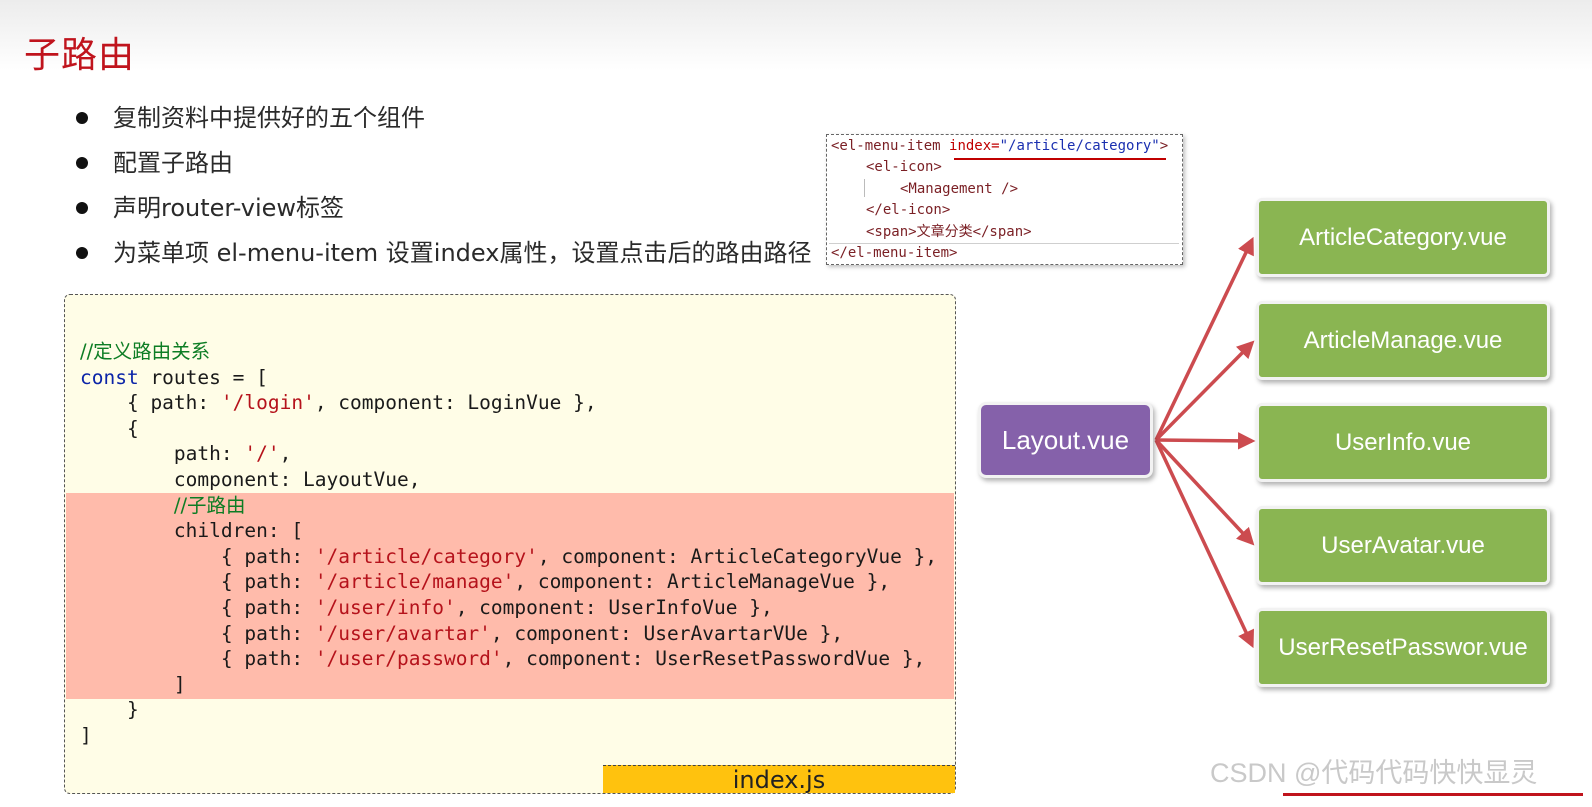 This screenshot has height=807, width=1592. I want to click on bottom-accent-bar, so click(1433, 794).